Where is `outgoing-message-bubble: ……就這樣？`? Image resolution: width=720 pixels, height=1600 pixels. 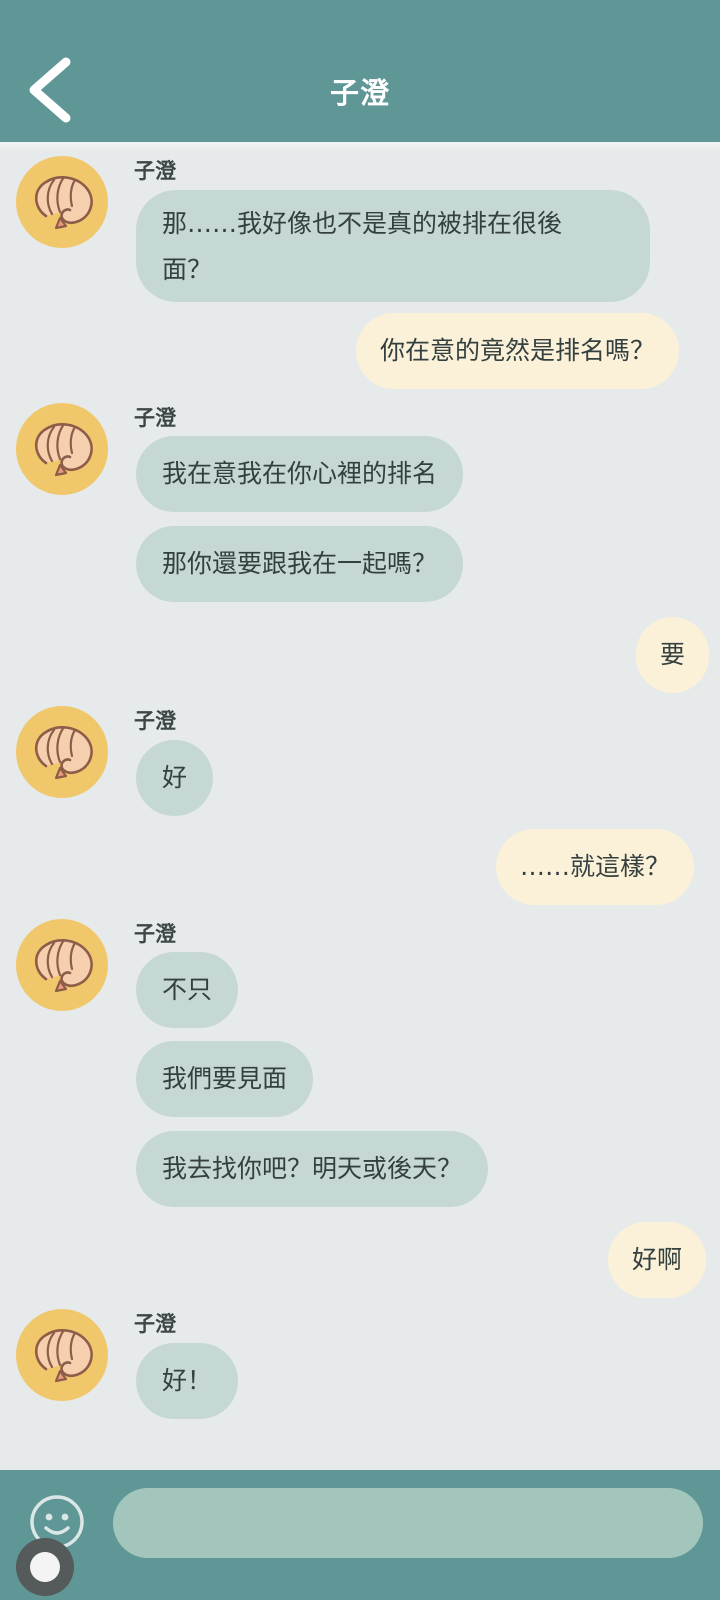 outgoing-message-bubble: ……就這樣？ is located at coordinates (595, 867).